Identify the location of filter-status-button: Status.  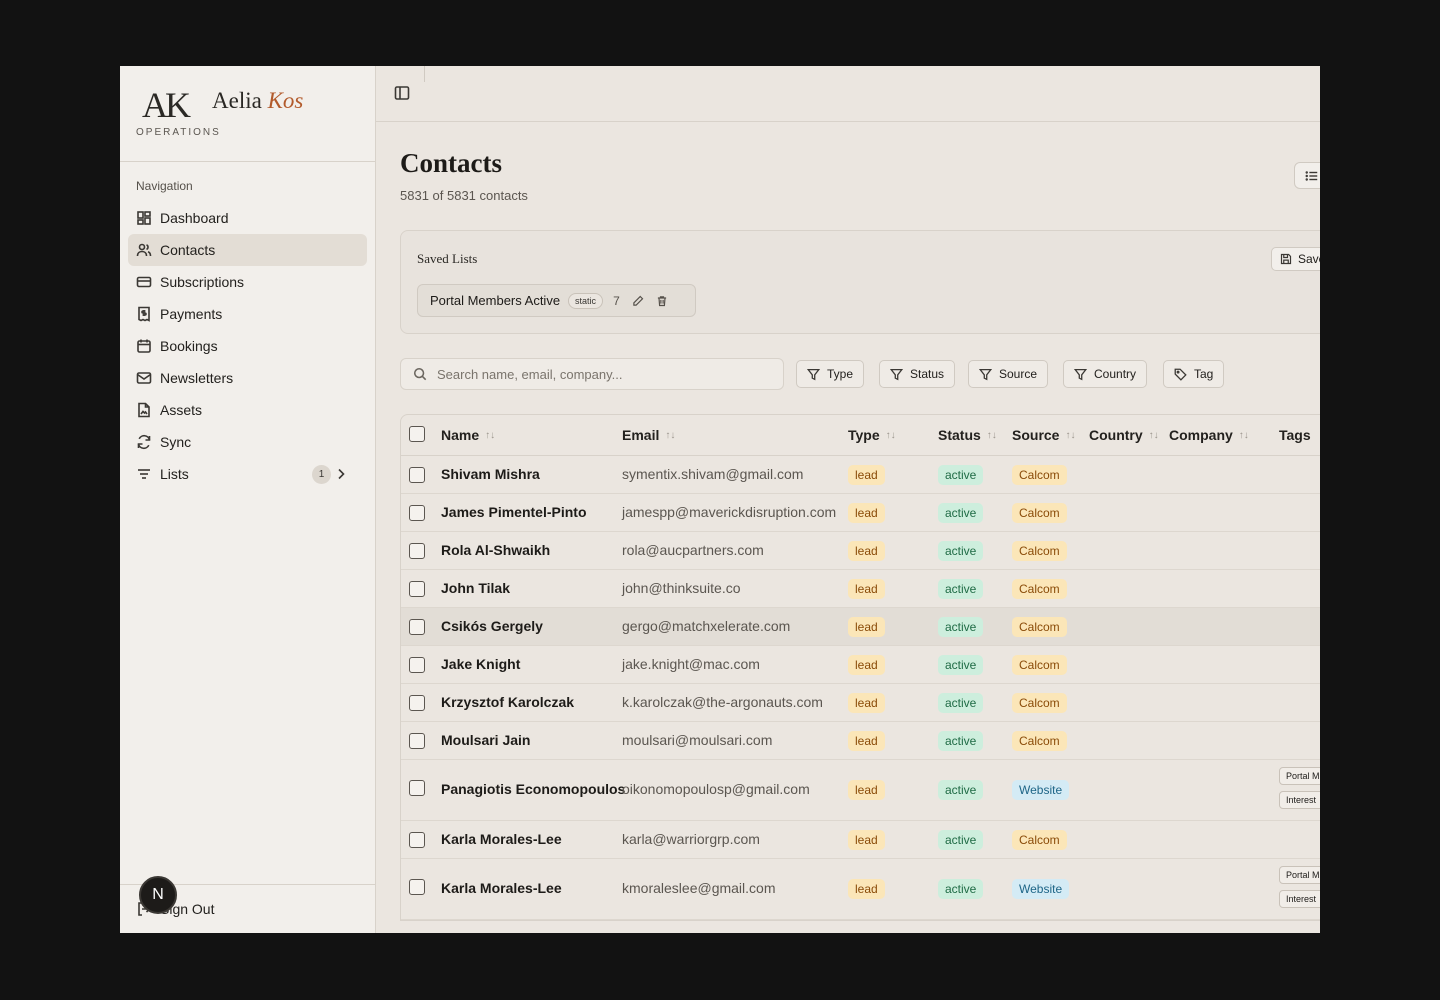
(917, 374).